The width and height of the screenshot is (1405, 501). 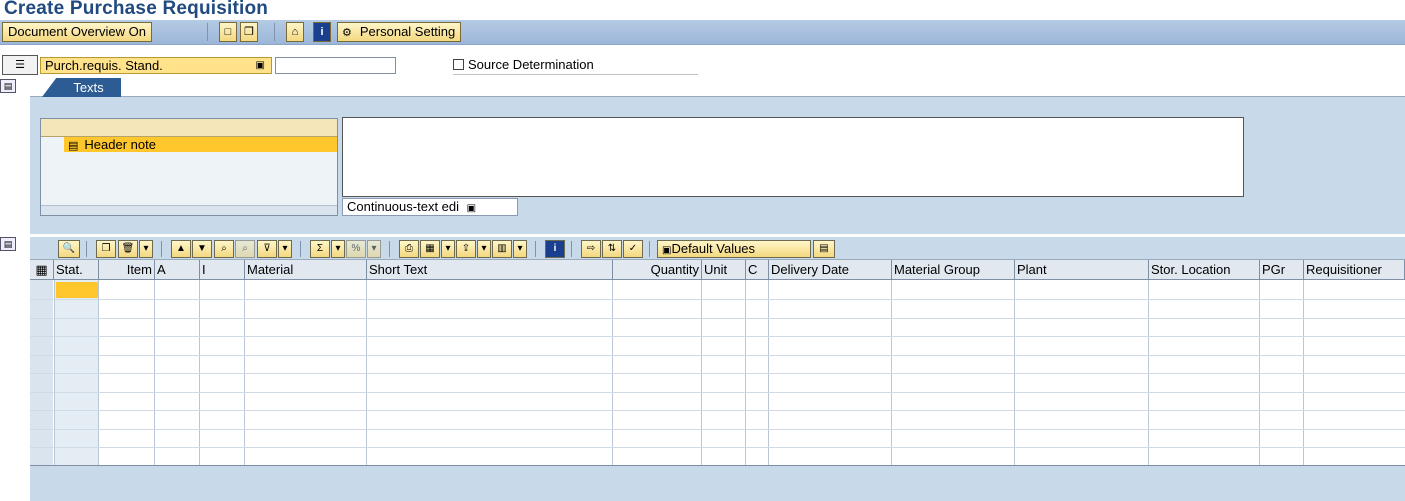 I want to click on export-icon: ⇪, so click(x=466, y=249).